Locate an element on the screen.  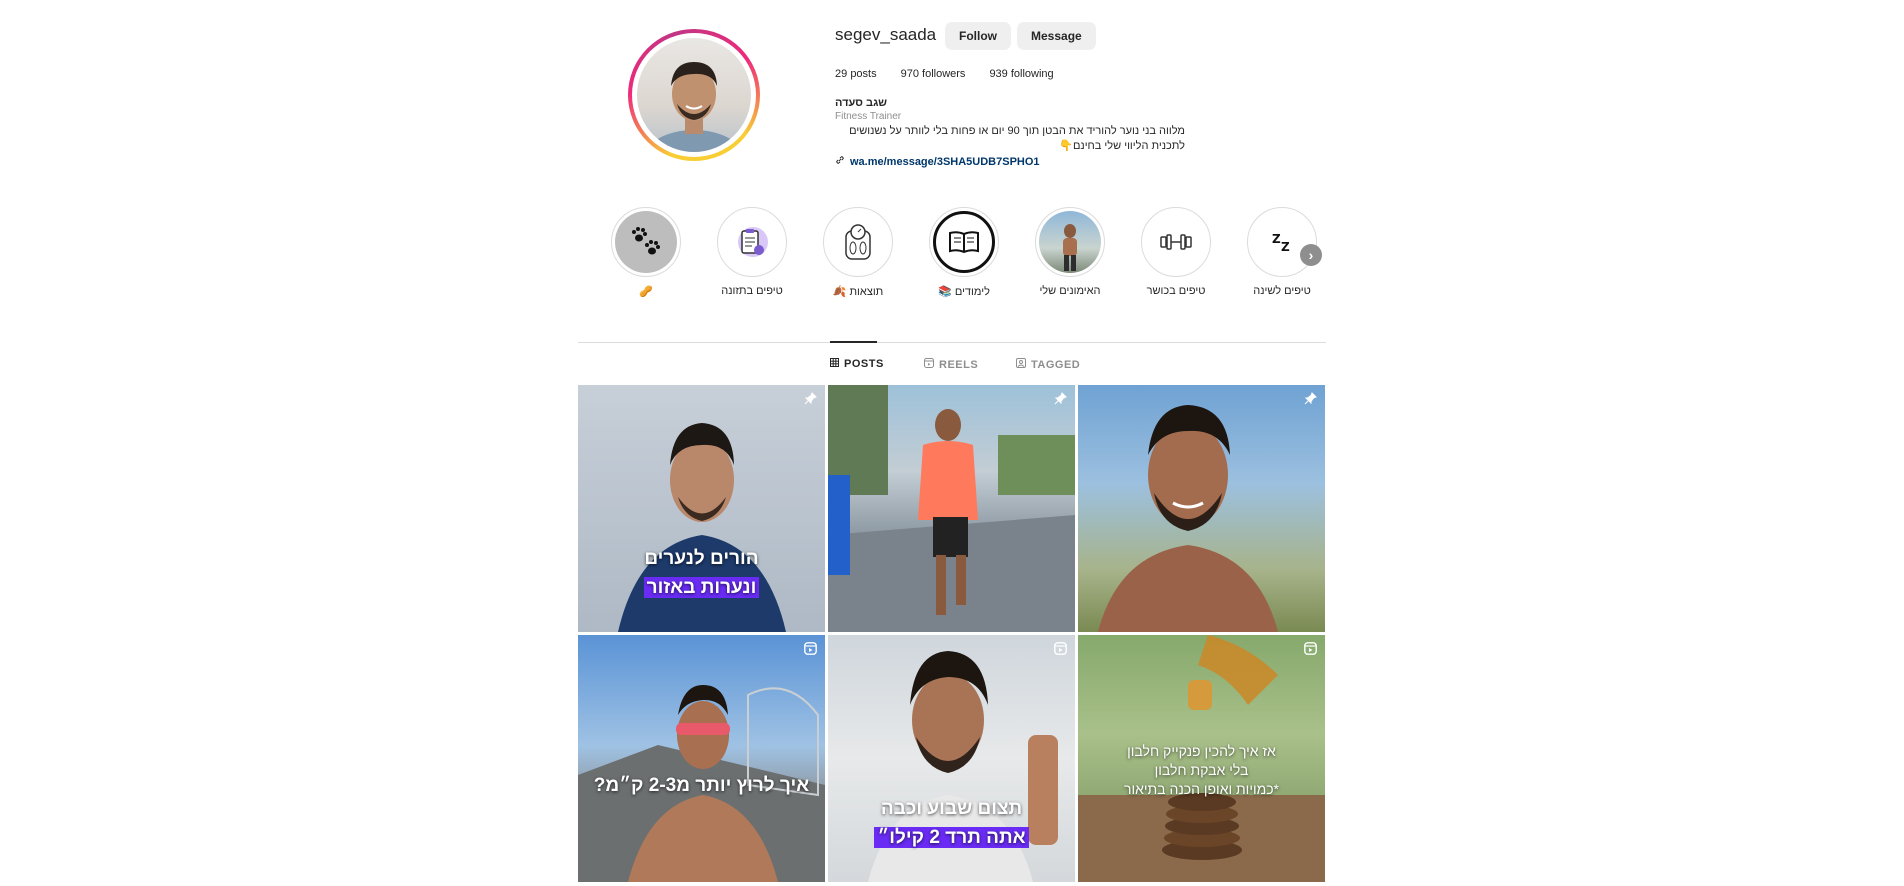
highlight-label: תוצאות 🍂 is located at coordinates (858, 292).